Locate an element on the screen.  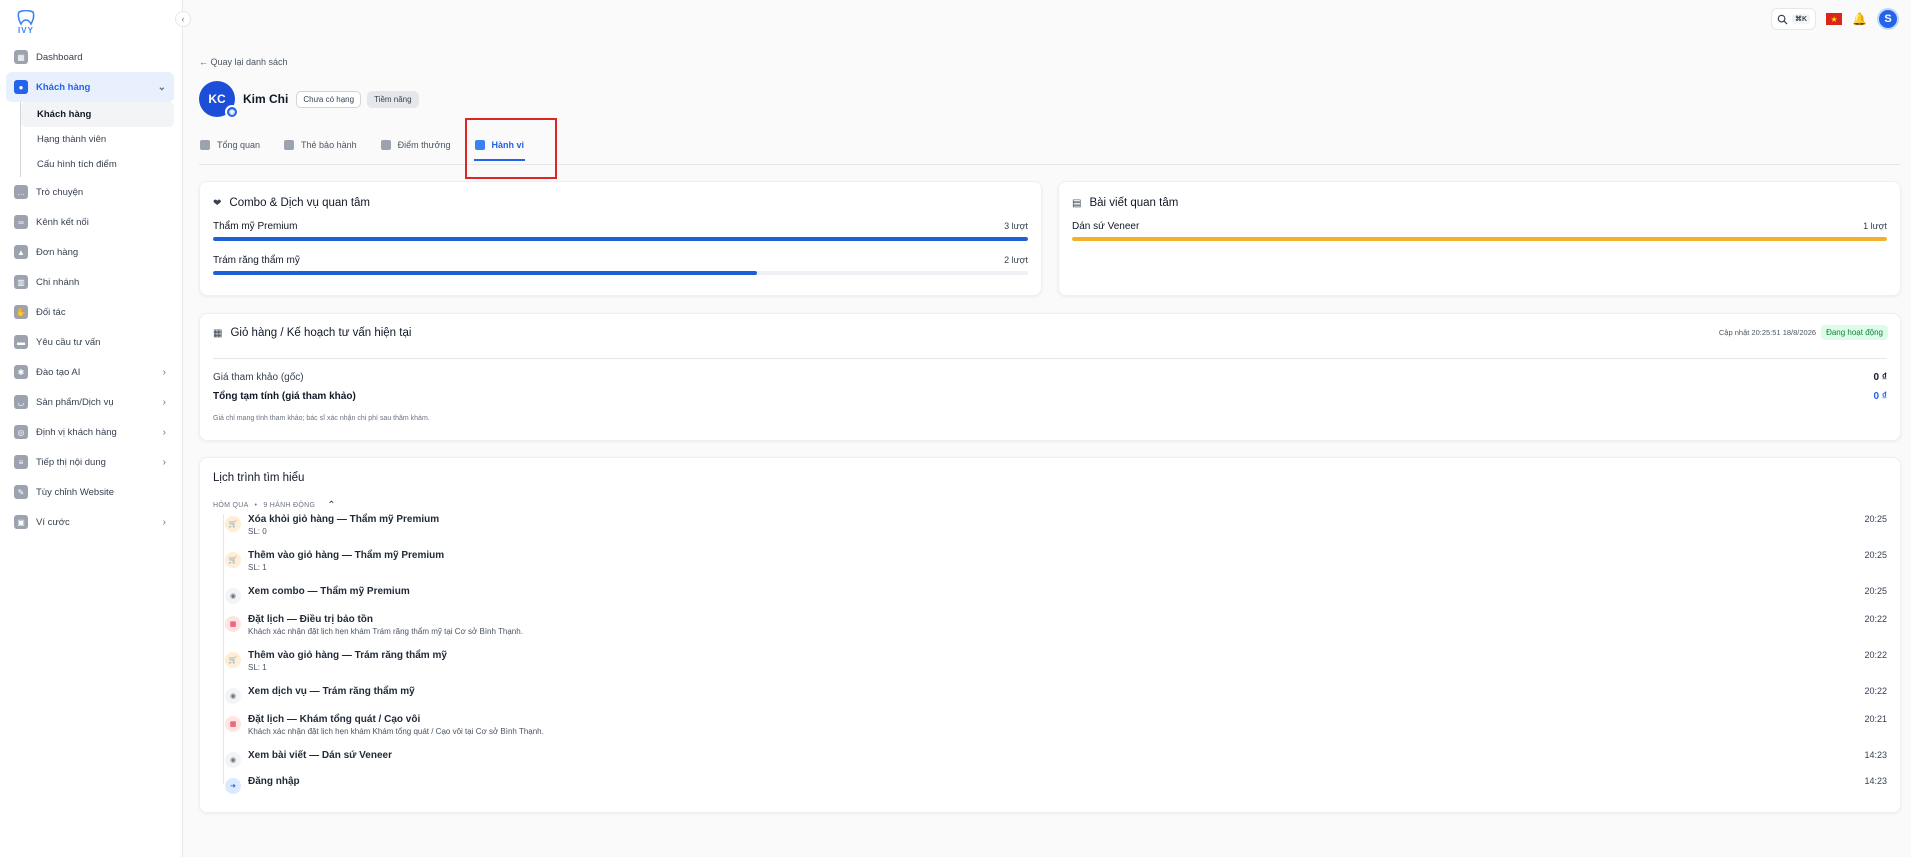
sidebar-item-customer-targeting: ◎ Định vị khách hàng › is located at coordinates (90, 432).